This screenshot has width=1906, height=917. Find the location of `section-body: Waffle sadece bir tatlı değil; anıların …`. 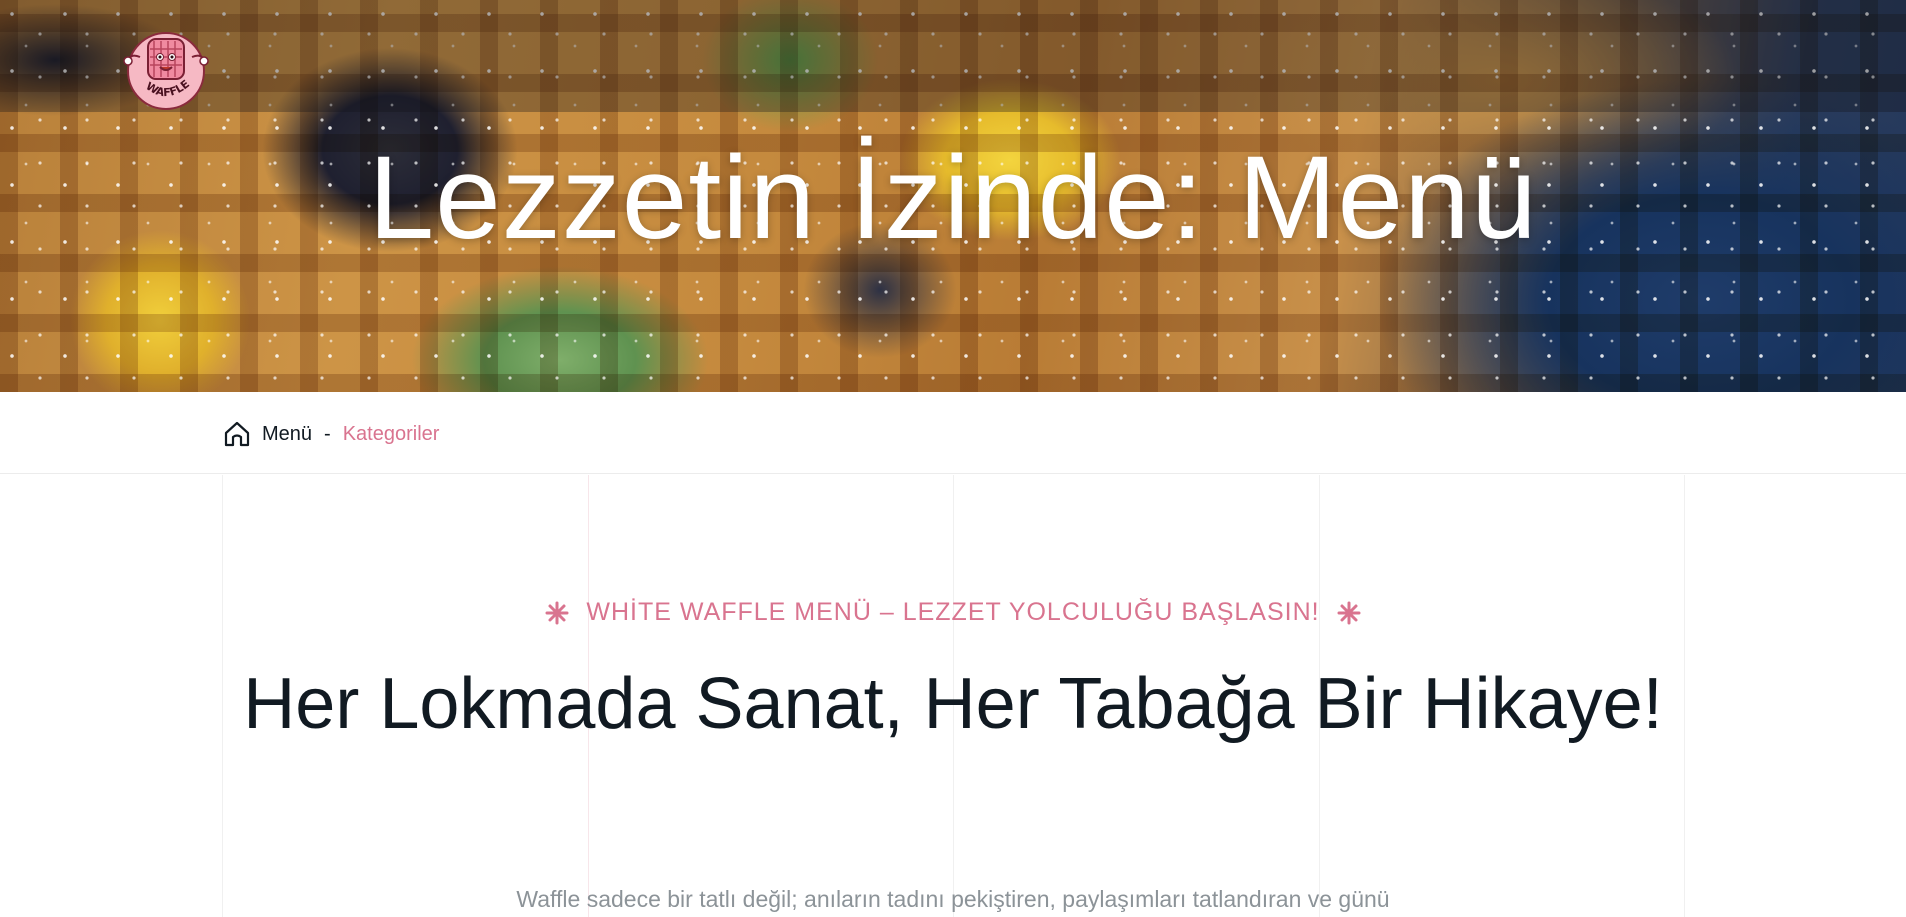

section-body: Waffle sadece bir tatlı değil; anıların … is located at coordinates (953, 899).